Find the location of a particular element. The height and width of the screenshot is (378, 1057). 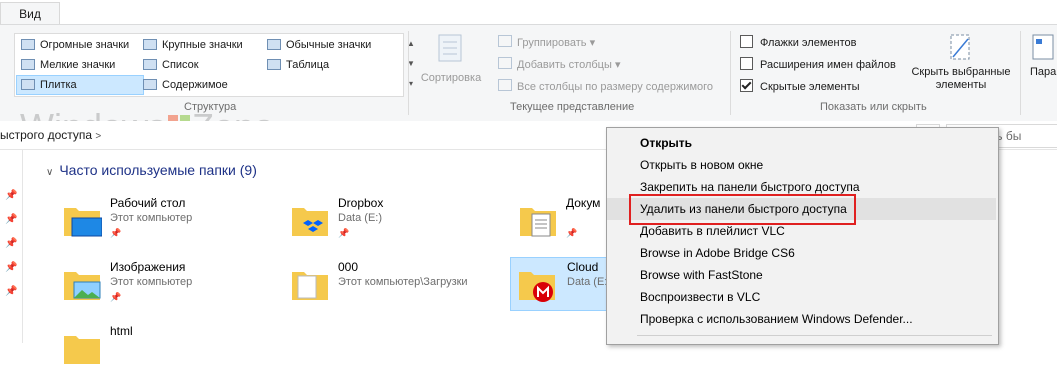

frequent-folders-header: ∨ Часто используемые папки (9) is located at coordinates (151, 170).